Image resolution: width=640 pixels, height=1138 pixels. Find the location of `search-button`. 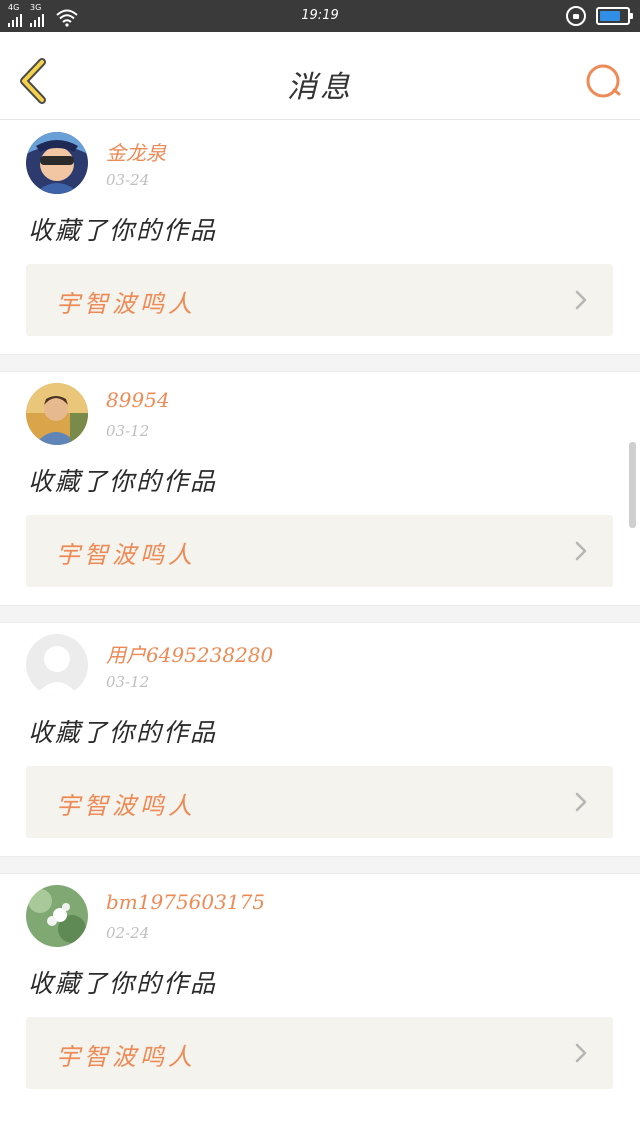

search-button is located at coordinates (604, 82).